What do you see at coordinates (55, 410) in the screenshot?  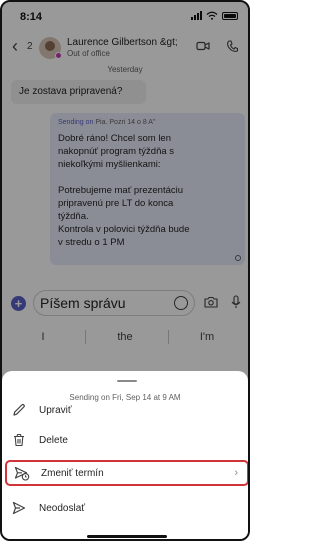 I see `menu-item-label: Upraviť` at bounding box center [55, 410].